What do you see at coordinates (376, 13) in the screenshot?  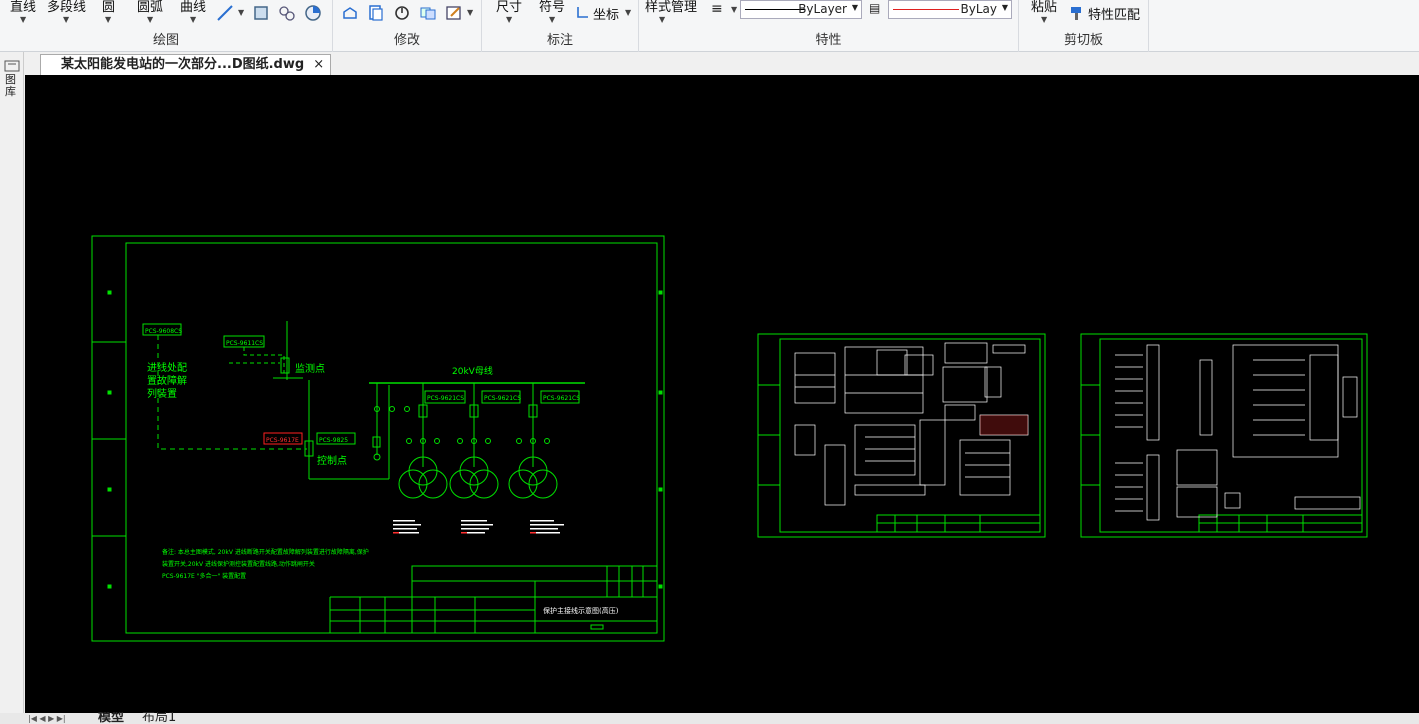 I see `copy-icon` at bounding box center [376, 13].